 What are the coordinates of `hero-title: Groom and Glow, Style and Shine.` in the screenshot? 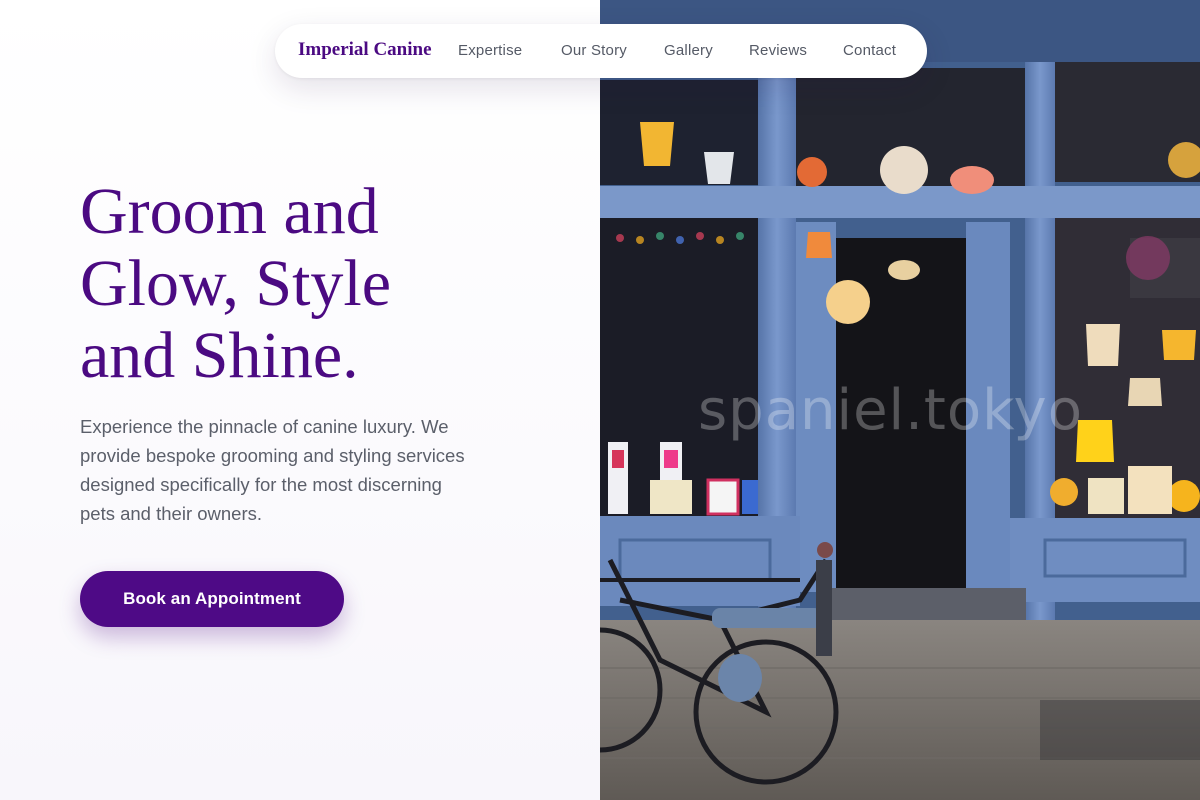 It's located at (315, 284).